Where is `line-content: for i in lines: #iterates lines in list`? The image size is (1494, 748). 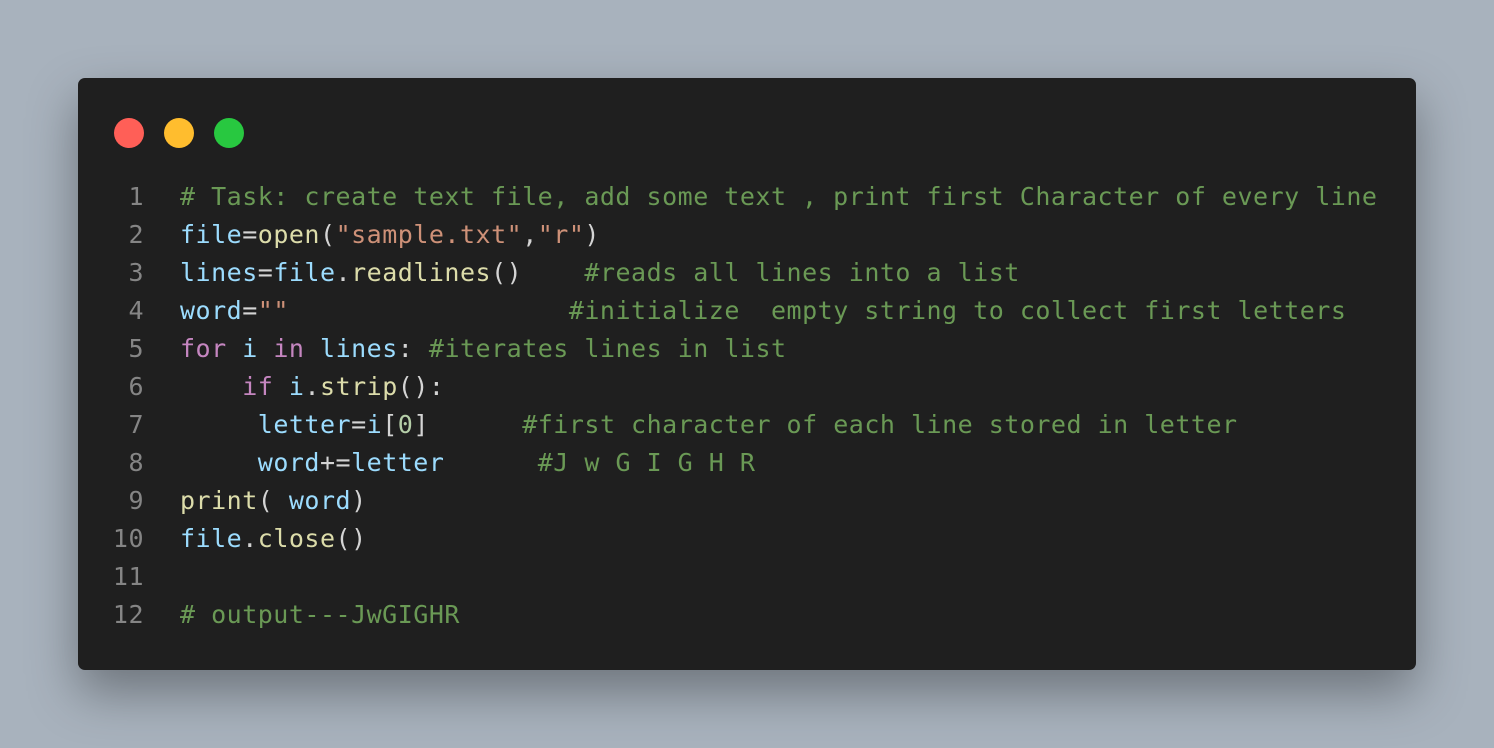 line-content: for i in lines: #iterates lines in list is located at coordinates (483, 348).